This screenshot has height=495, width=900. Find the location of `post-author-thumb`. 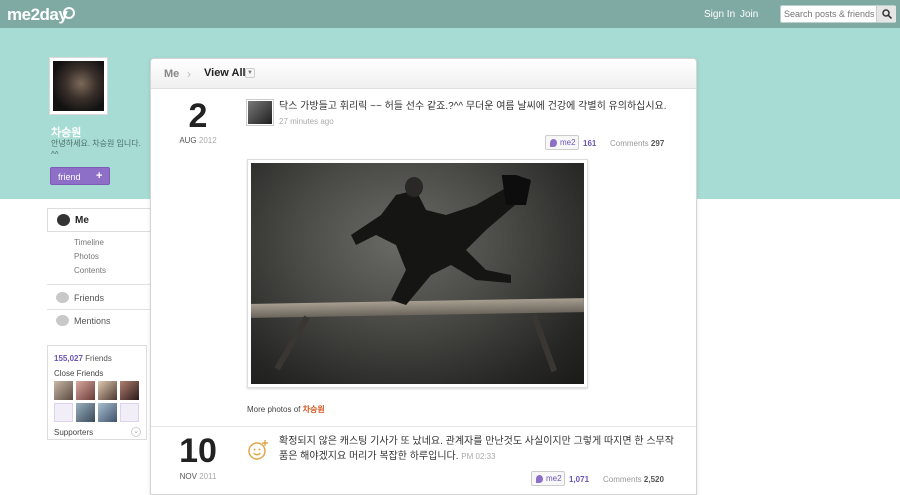

post-author-thumb is located at coordinates (260, 112).